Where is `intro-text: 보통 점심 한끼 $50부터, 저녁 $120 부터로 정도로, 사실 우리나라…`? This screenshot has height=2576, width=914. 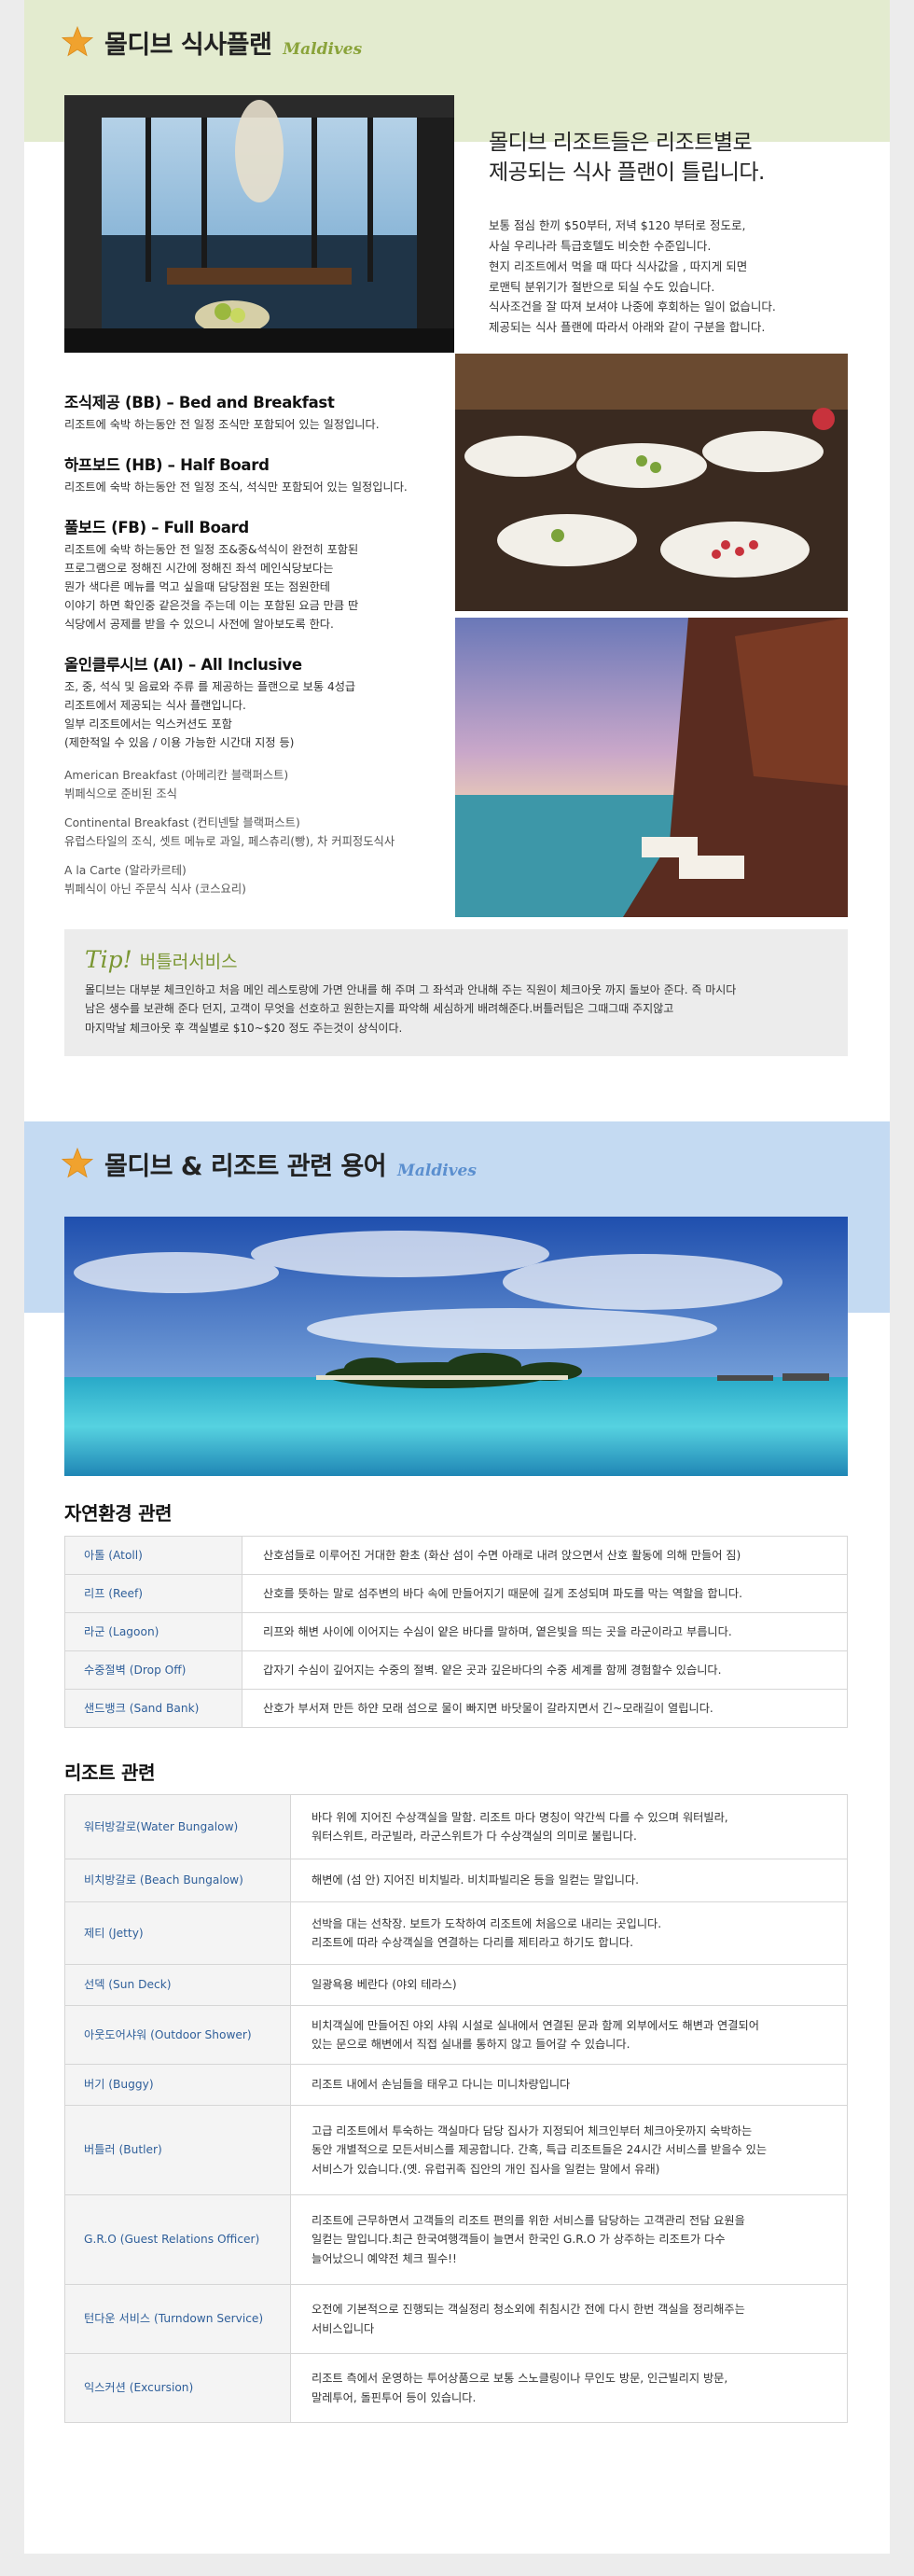
intro-text: 보통 점심 한끼 $50부터, 저녁 $120 부터로 정도로, 사실 우리나라… is located at coordinates (632, 276).